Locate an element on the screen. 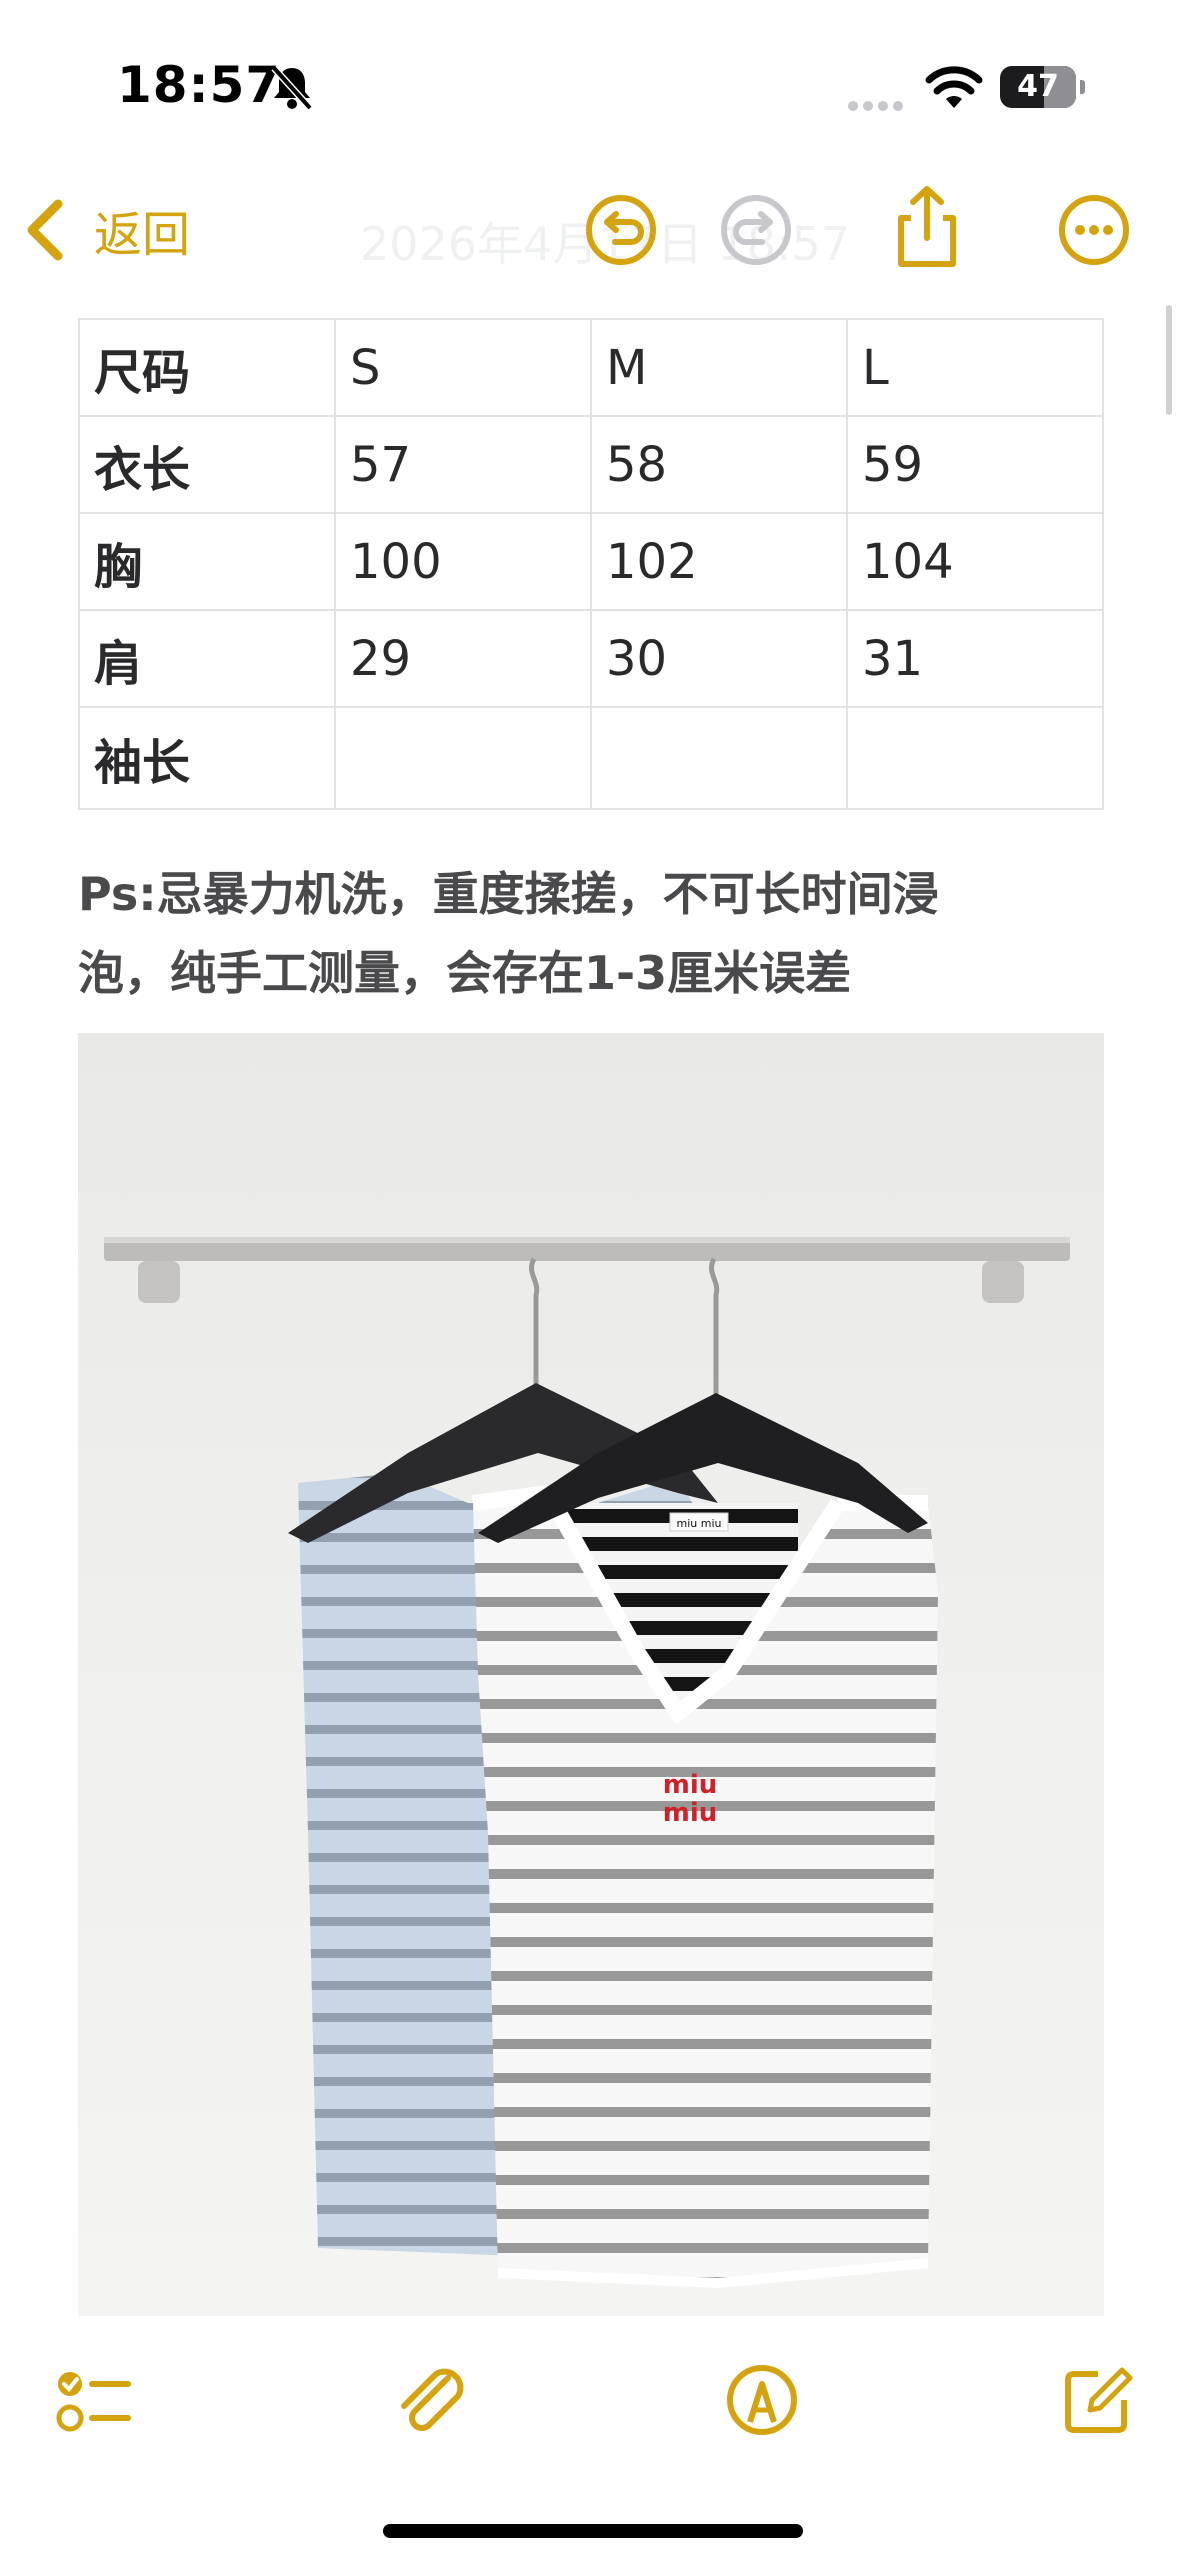  table-cell: 104 is located at coordinates (975, 561).